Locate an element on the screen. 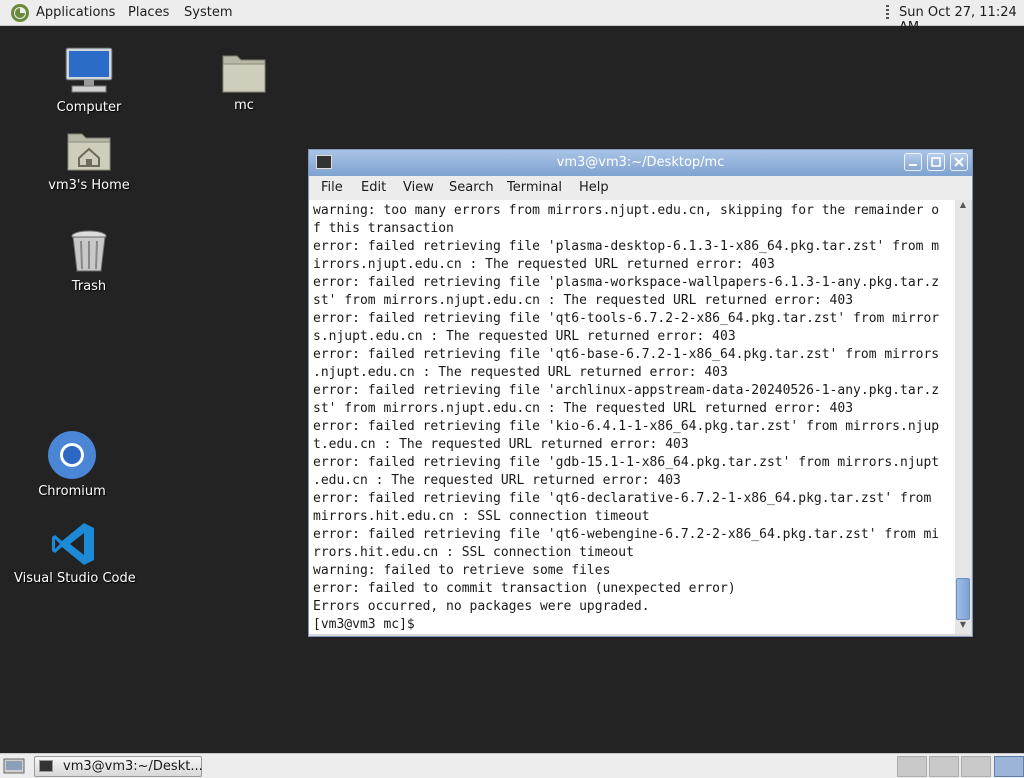 The image size is (1024, 778). close-button is located at coordinates (959, 162).